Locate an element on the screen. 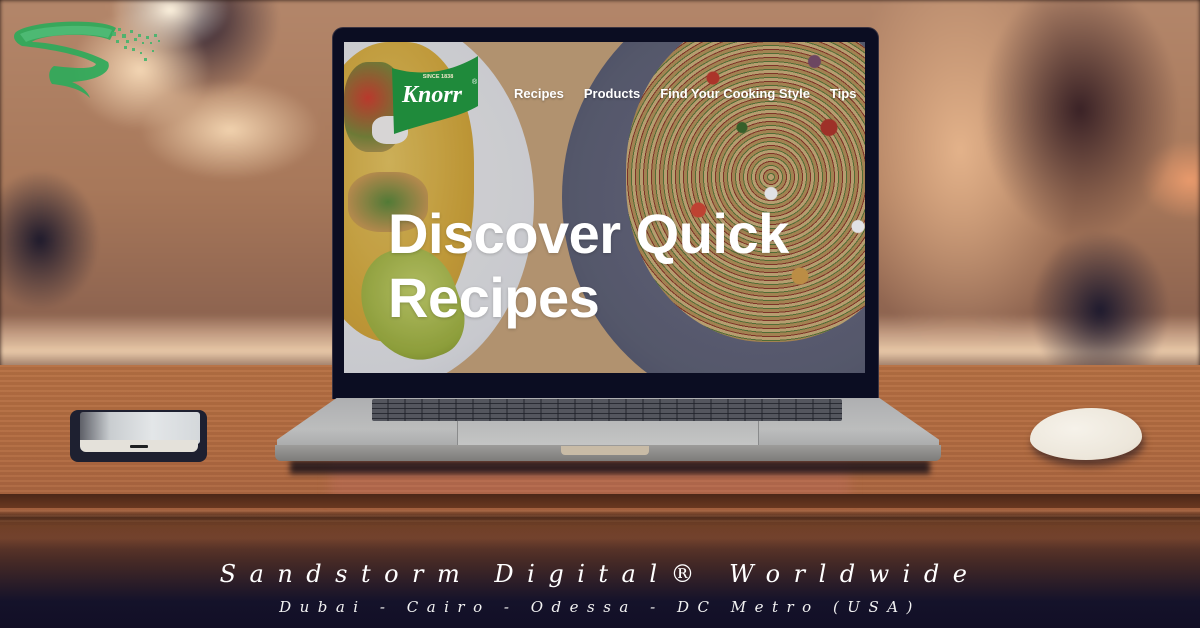 This screenshot has width=1200, height=628. sandstorm-logo-icon is located at coordinates (87, 59).